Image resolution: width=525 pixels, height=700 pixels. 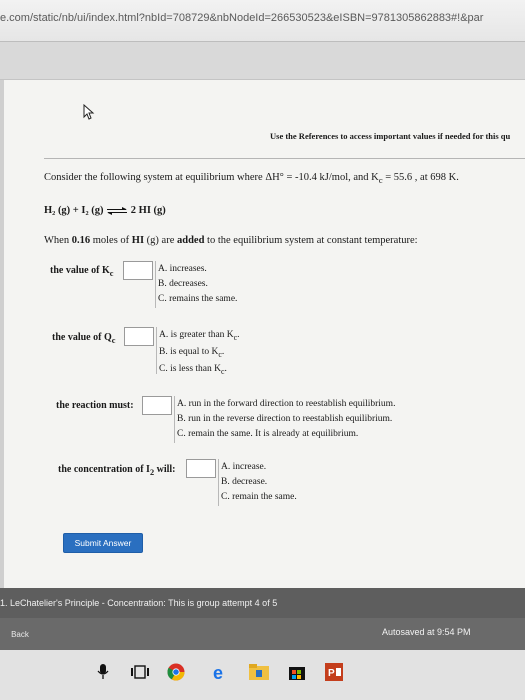 I want to click on store-icon, so click(x=297, y=672).